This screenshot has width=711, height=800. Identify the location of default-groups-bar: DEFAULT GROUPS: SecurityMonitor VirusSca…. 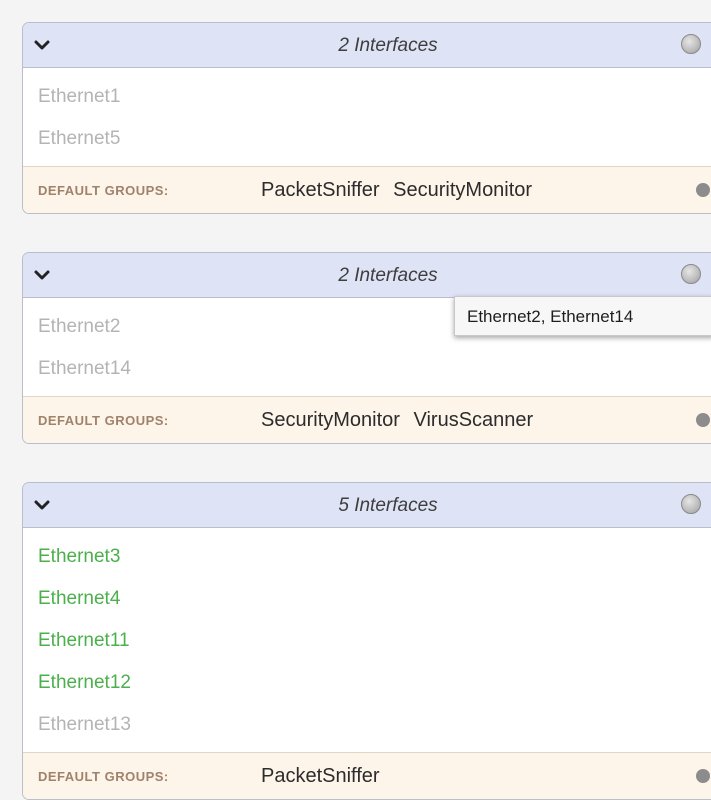
(367, 419).